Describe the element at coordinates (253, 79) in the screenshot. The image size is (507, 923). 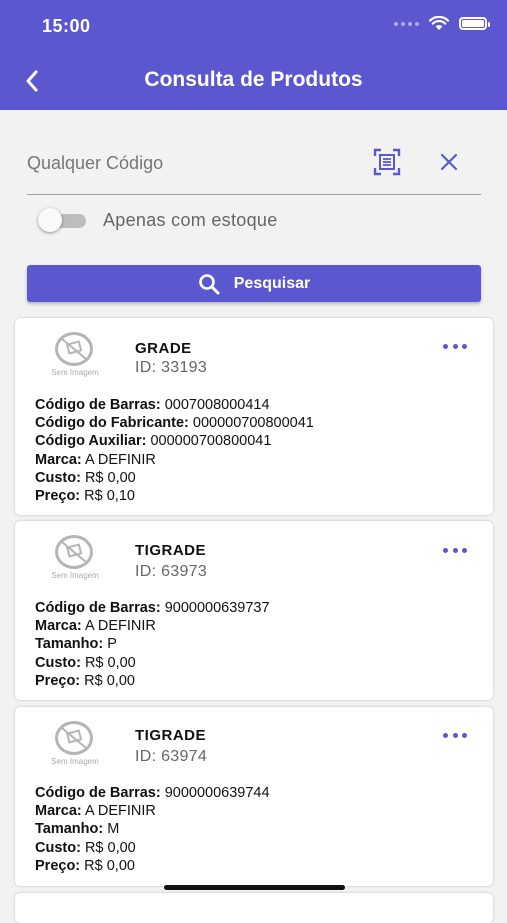
I see `page-title: Consulta de Produtos` at that location.